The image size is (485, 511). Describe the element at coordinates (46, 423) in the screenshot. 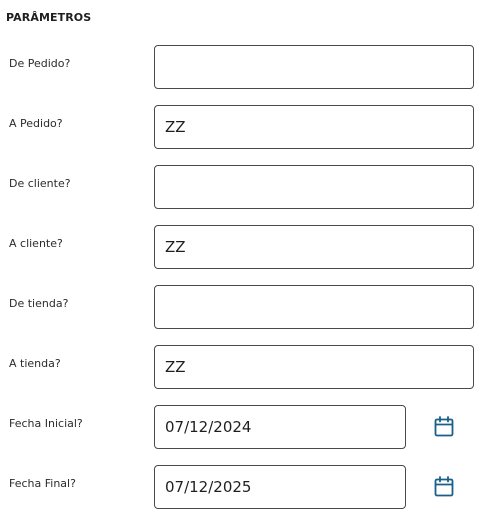

I see `fecha-inicial-label: Fecha Inicial?` at that location.